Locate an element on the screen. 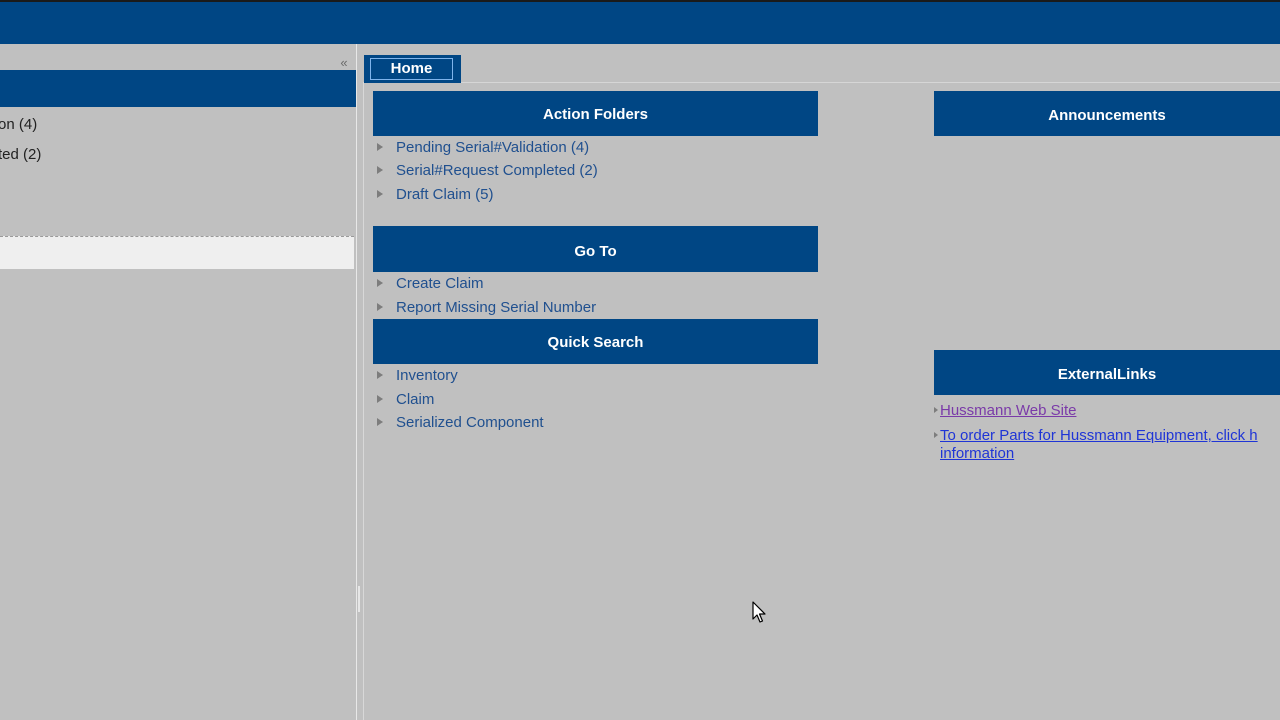 The width and height of the screenshot is (1280, 720). external-link-hussmann-web-site: Hussmann Web Site is located at coordinates (1005, 410).